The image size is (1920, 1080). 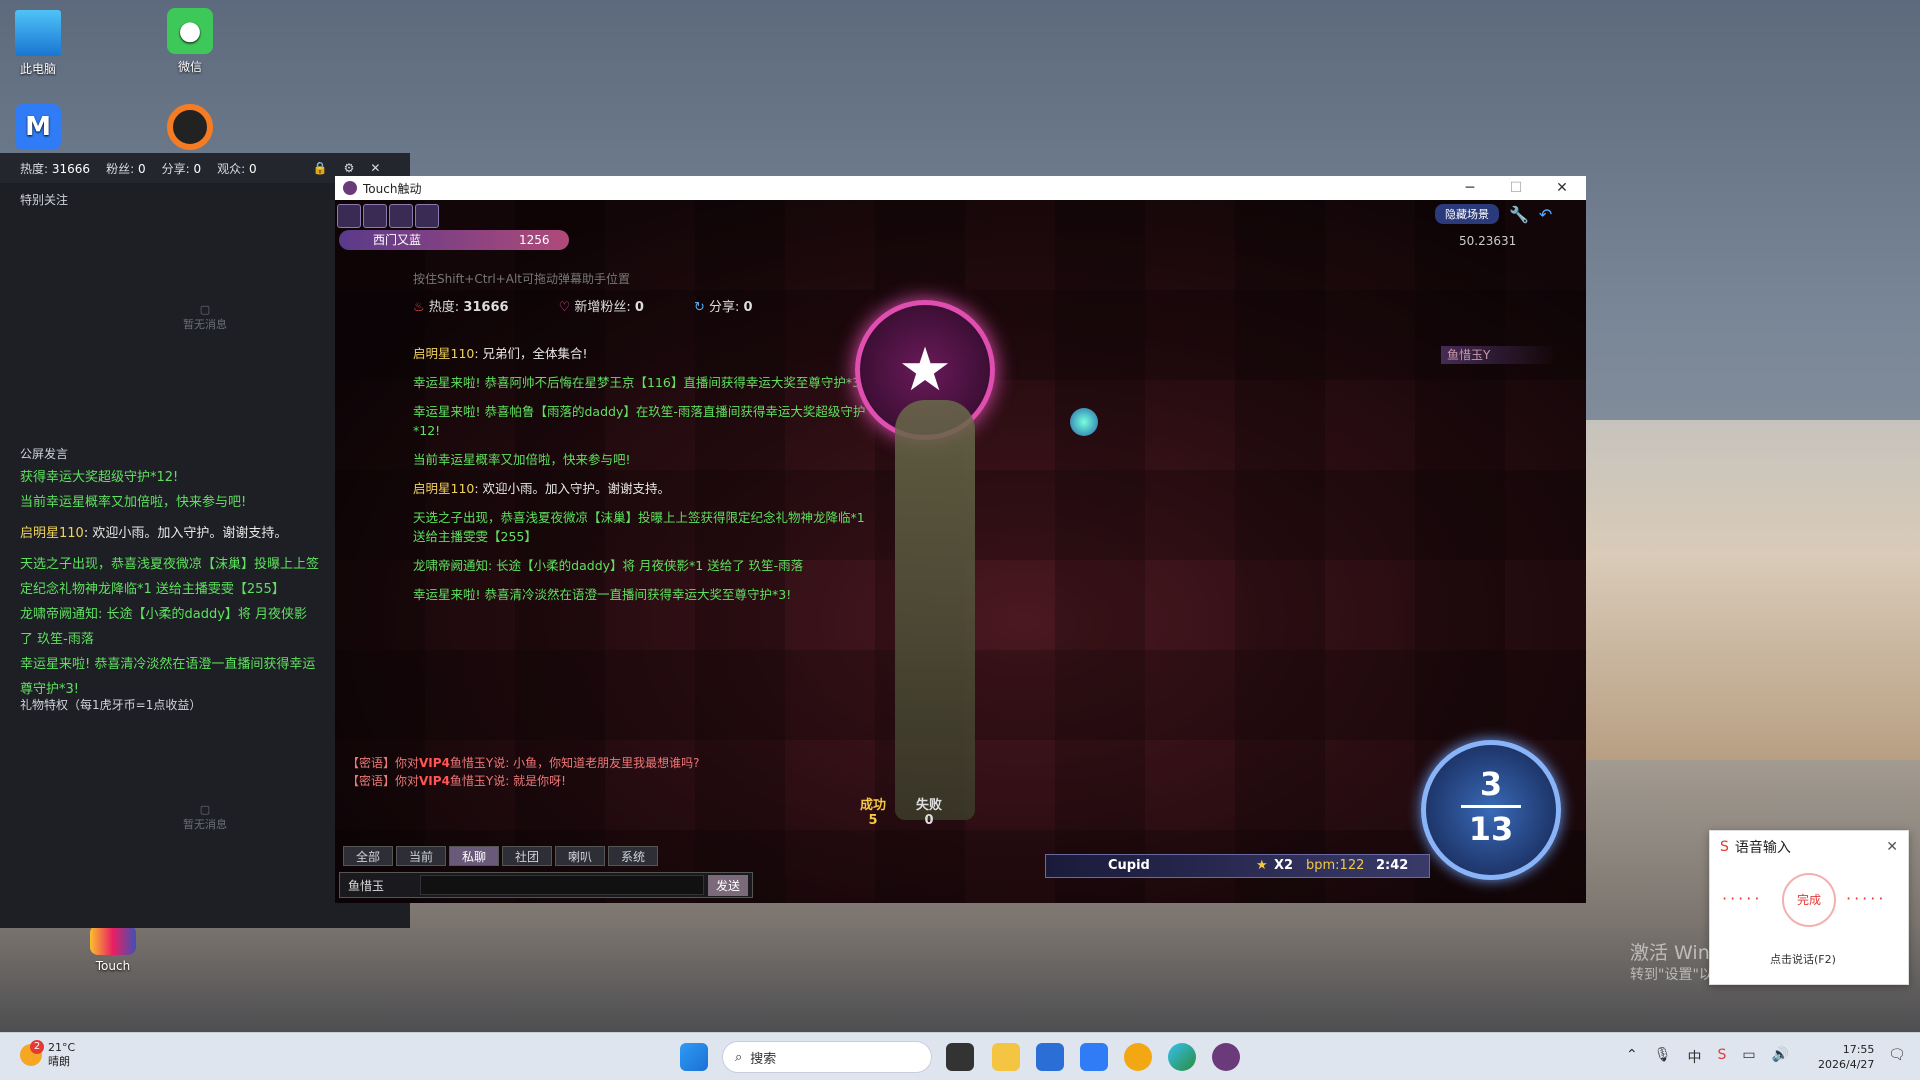 What do you see at coordinates (873, 805) in the screenshot?
I see `success-label: 成功` at bounding box center [873, 805].